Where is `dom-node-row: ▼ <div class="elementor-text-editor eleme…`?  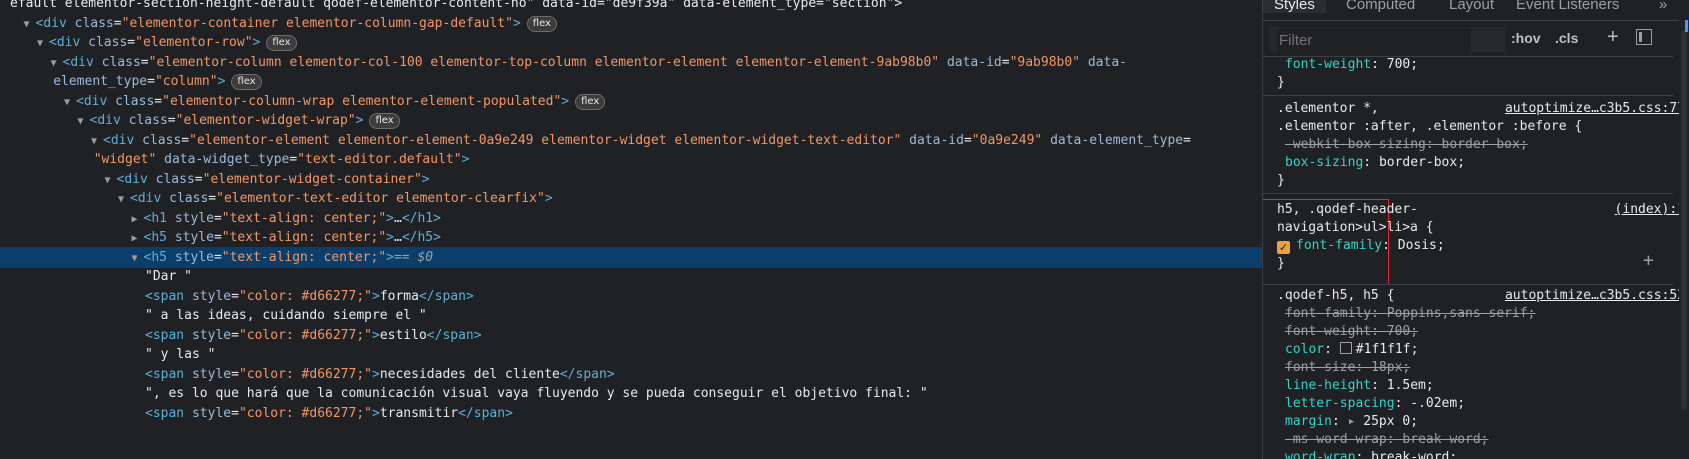 dom-node-row: ▼ <div class="elementor-text-editor eleme… is located at coordinates (631, 198).